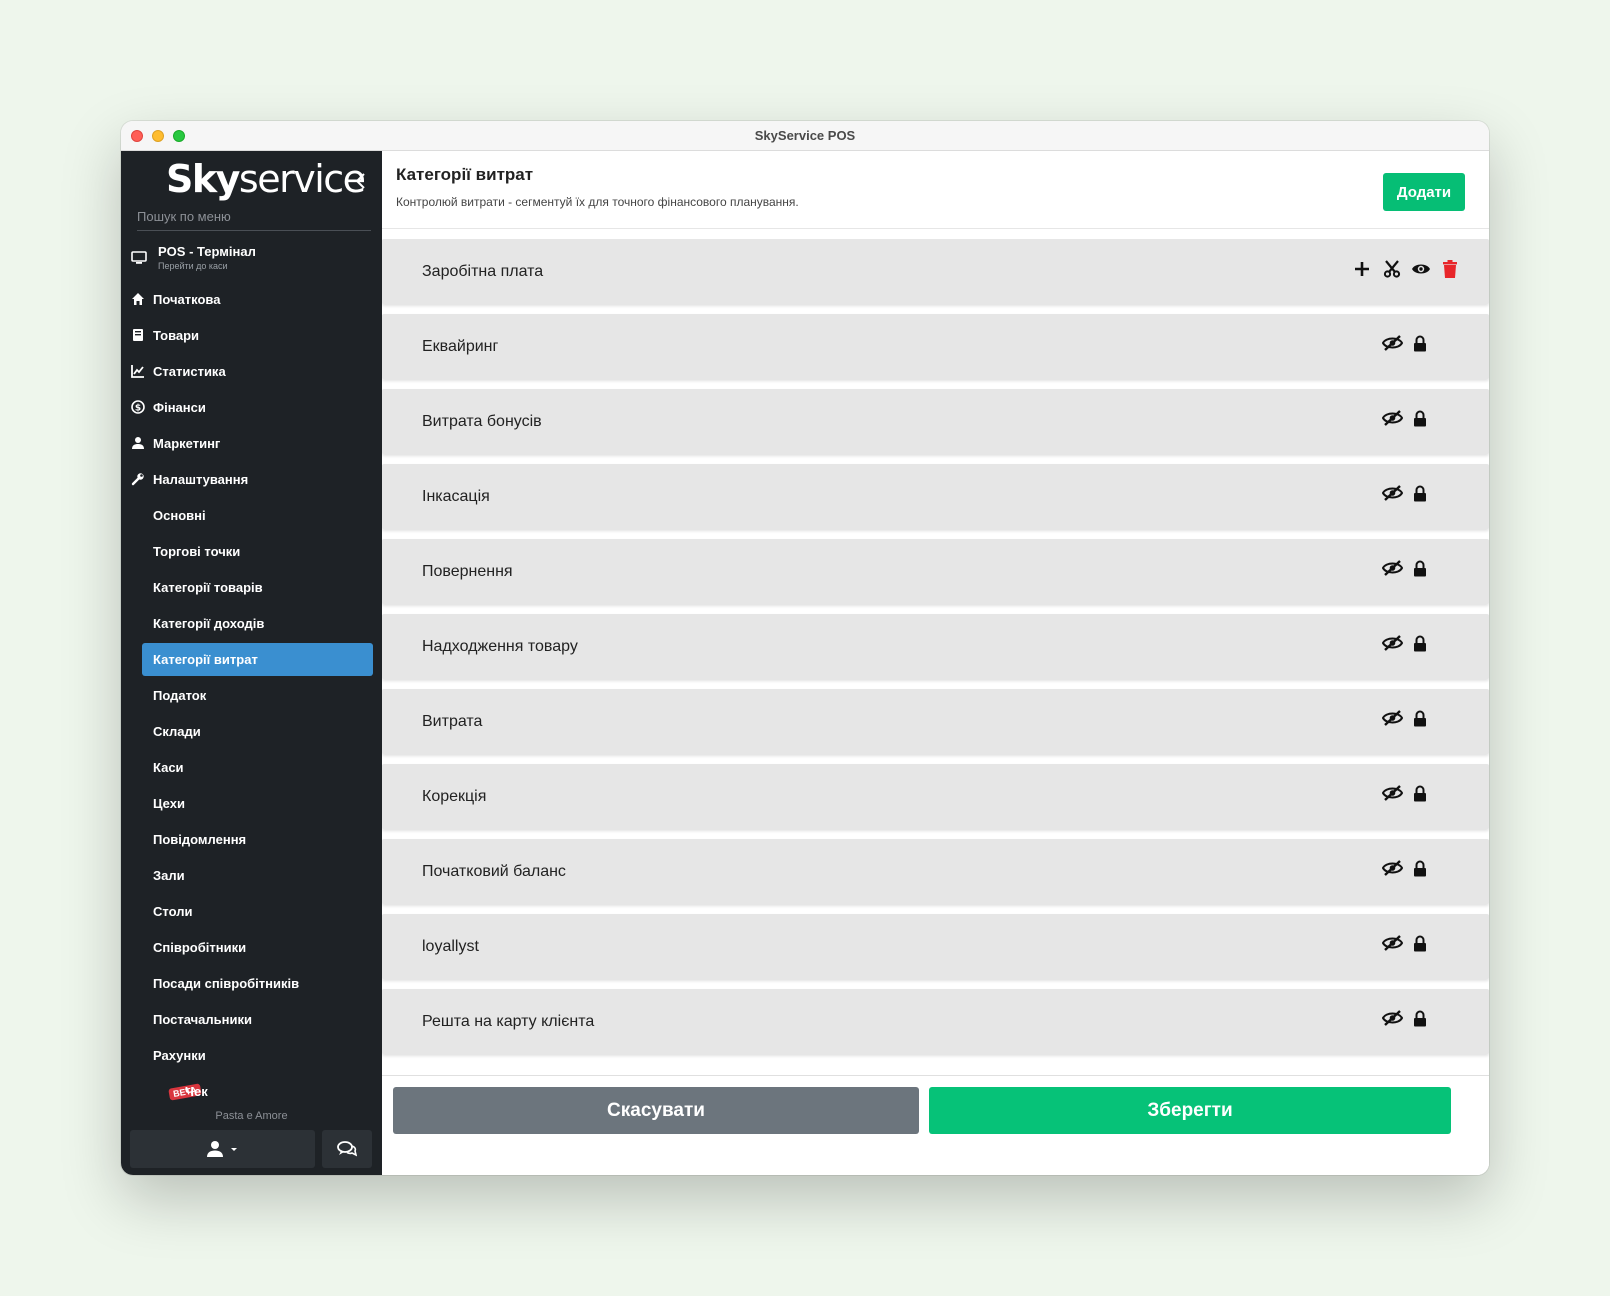 This screenshot has width=1610, height=1296. I want to click on sidebar-subitem-suppliers: Постачальники, so click(251, 1019).